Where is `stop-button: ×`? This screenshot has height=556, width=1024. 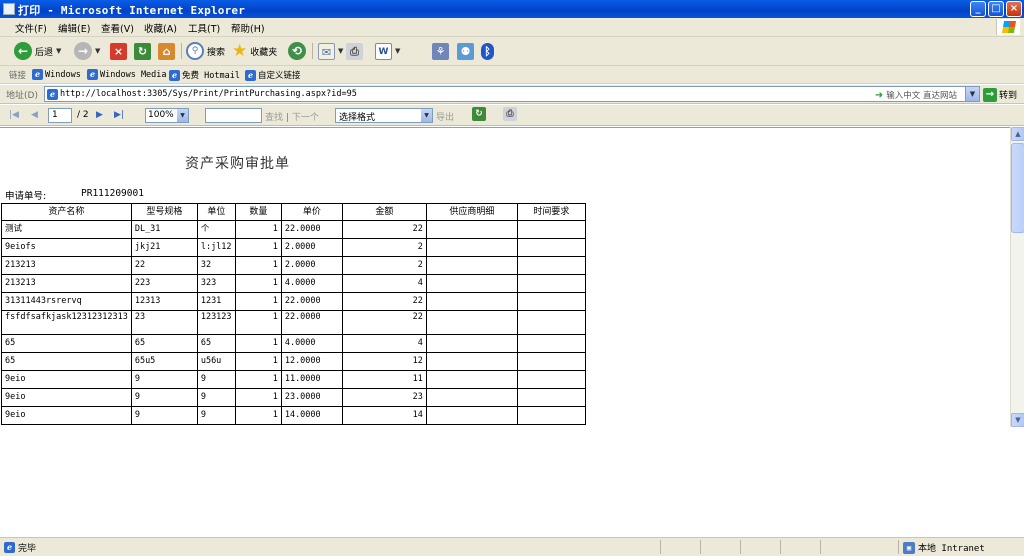 stop-button: × is located at coordinates (118, 51).